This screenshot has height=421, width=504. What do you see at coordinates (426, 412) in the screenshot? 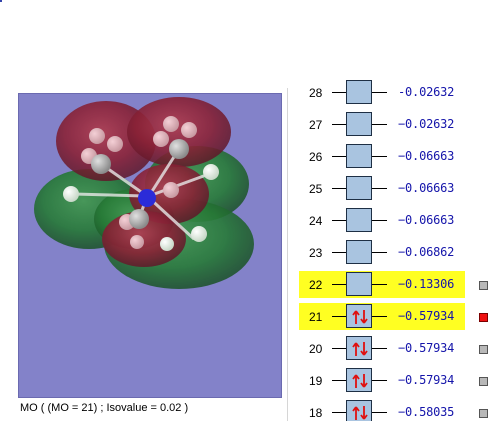
I see `orbital-energy: −0.58035` at bounding box center [426, 412].